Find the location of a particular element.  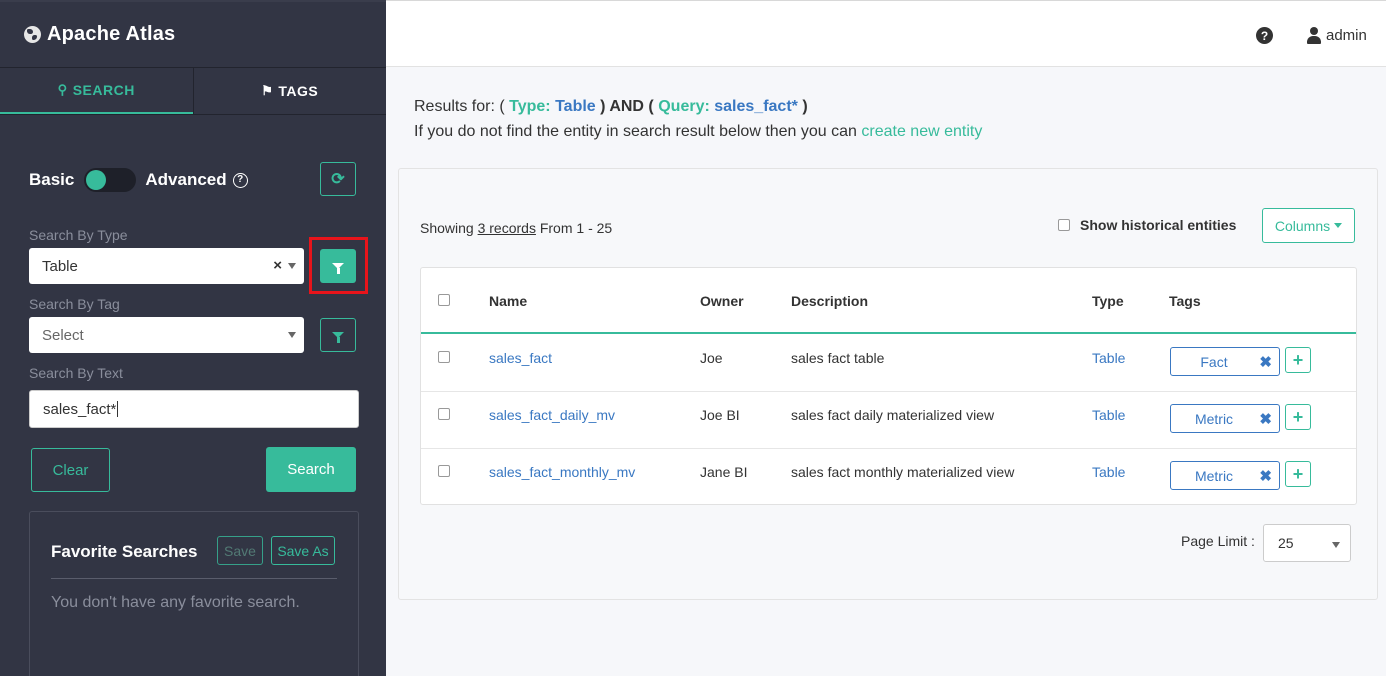

showing-range: From 1 - 25 is located at coordinates (576, 228).